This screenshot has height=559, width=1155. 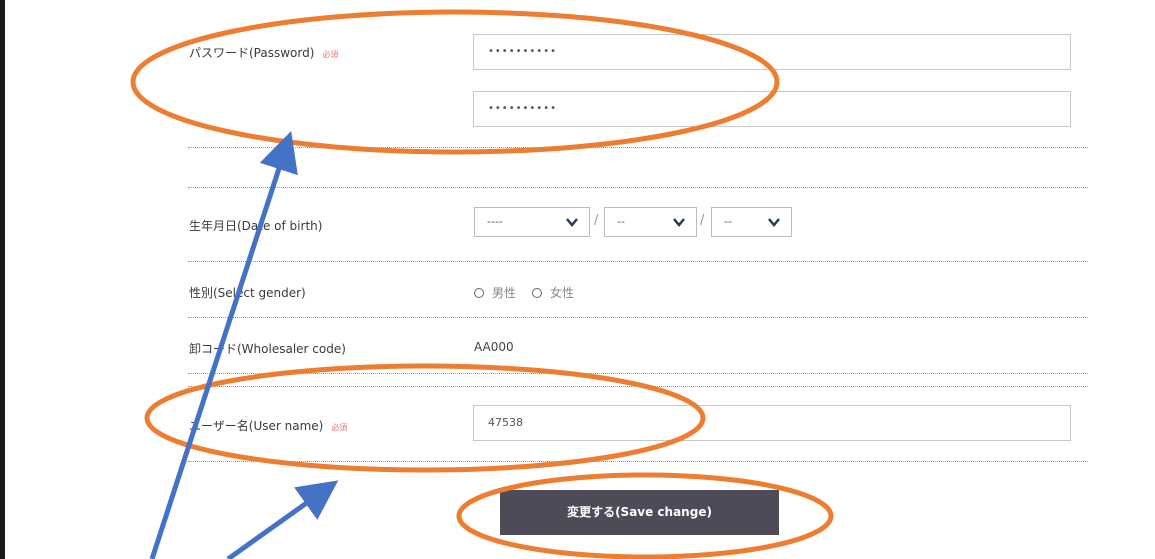 I want to click on gender-radio-group: 男性 女性, so click(x=532, y=292).